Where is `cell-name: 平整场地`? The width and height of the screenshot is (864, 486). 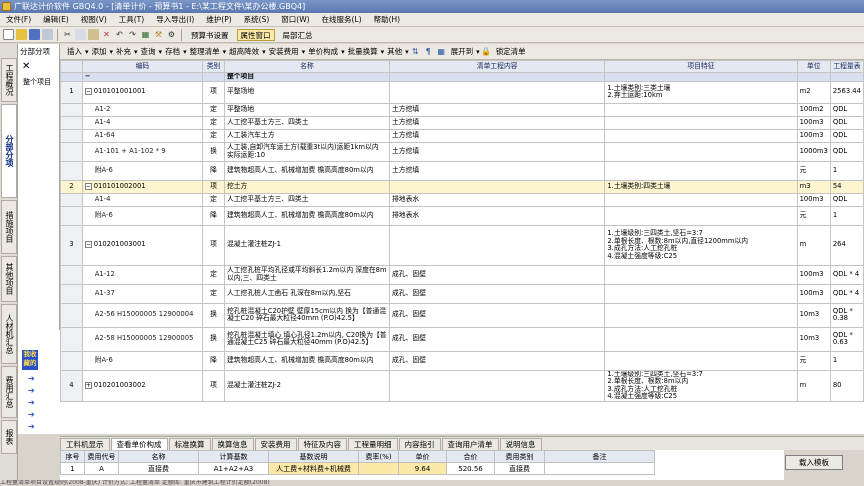 cell-name: 平整场地 is located at coordinates (307, 92).